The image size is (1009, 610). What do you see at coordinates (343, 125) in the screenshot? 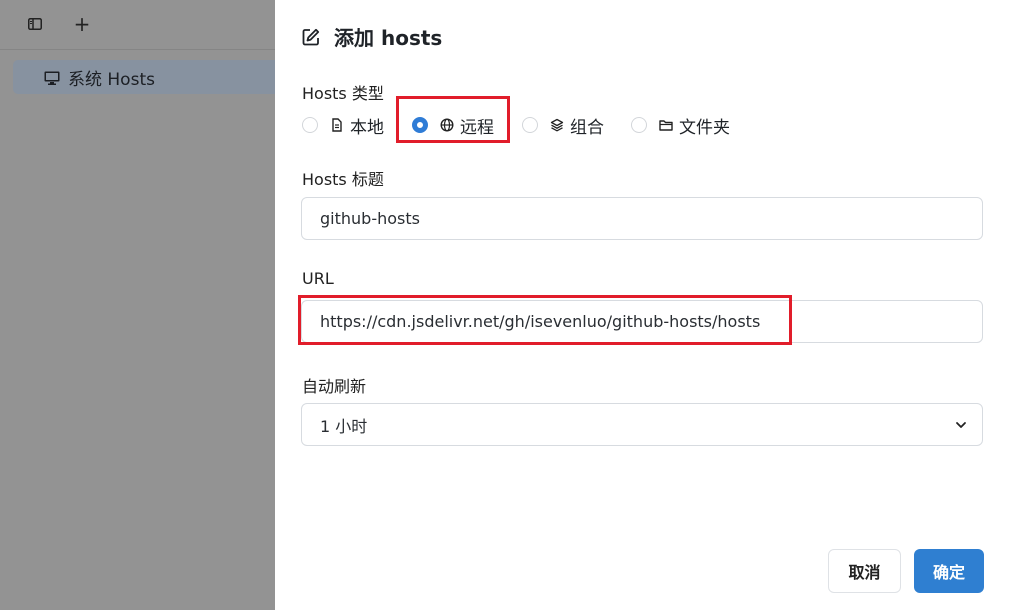
I see `type-radio-local: 本地` at bounding box center [343, 125].